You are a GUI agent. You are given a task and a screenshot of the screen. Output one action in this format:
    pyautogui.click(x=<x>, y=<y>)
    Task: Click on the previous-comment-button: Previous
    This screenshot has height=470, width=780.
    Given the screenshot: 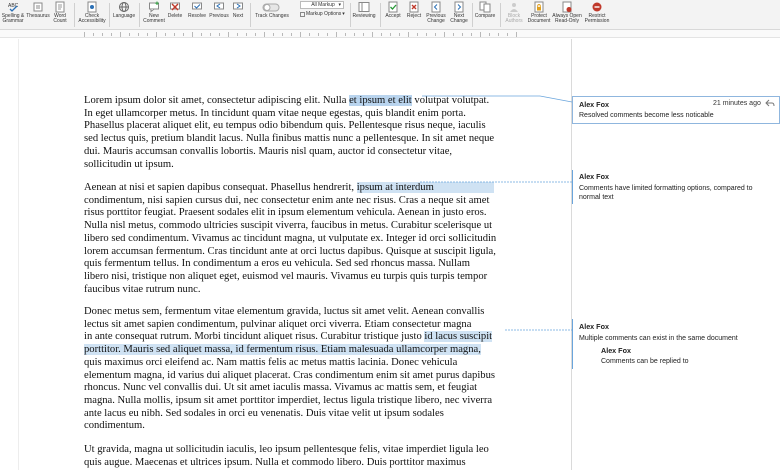 What is the action you would take?
    pyautogui.click(x=219, y=15)
    